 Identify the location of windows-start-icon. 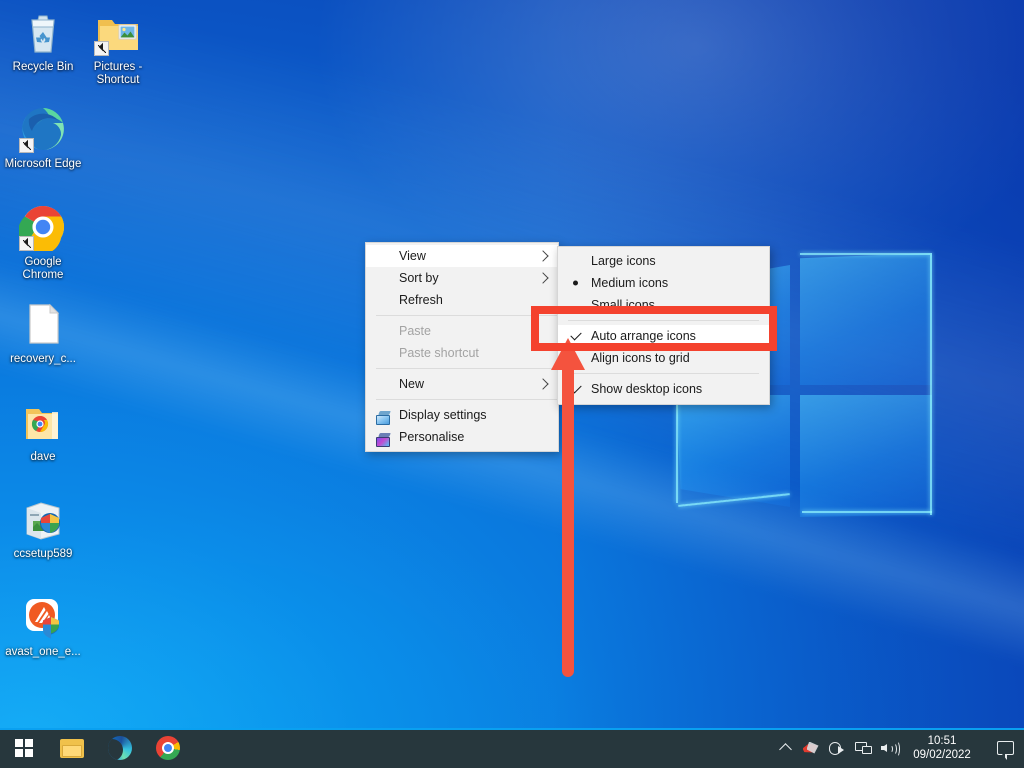
(24, 748).